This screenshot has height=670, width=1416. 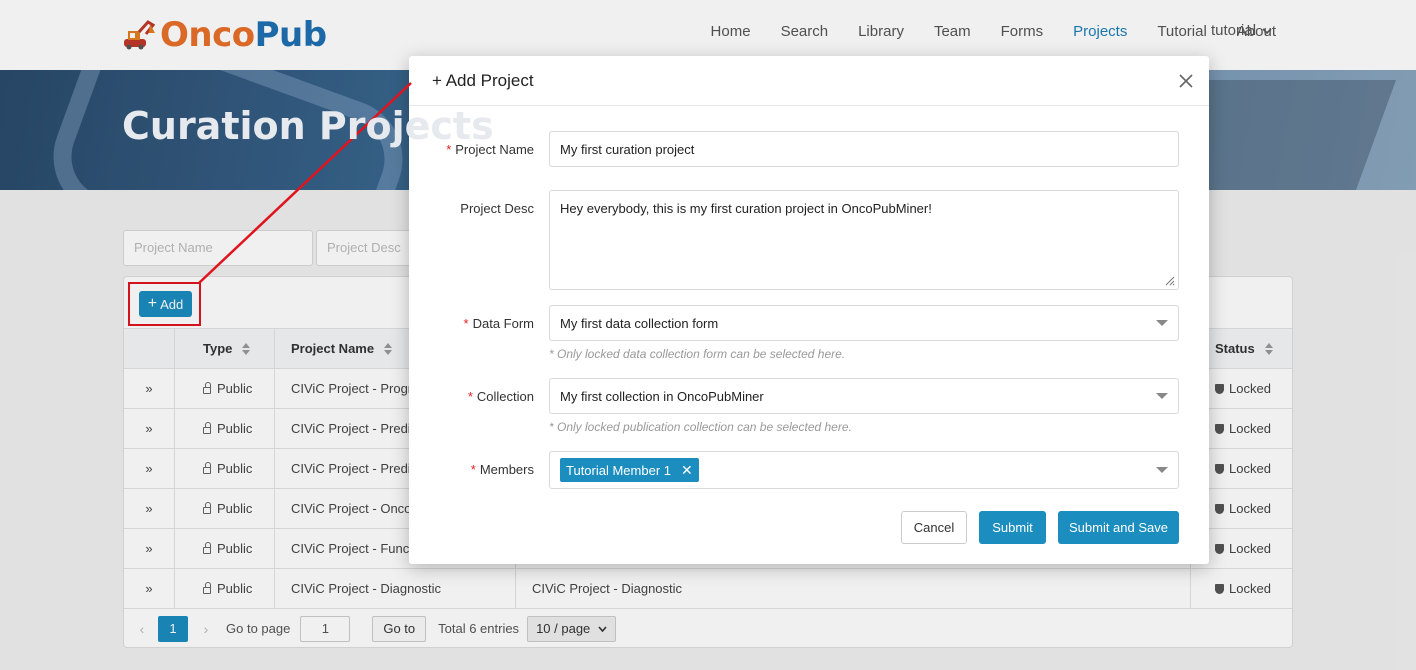 I want to click on annotation-arrow-line, so click(x=305, y=183).